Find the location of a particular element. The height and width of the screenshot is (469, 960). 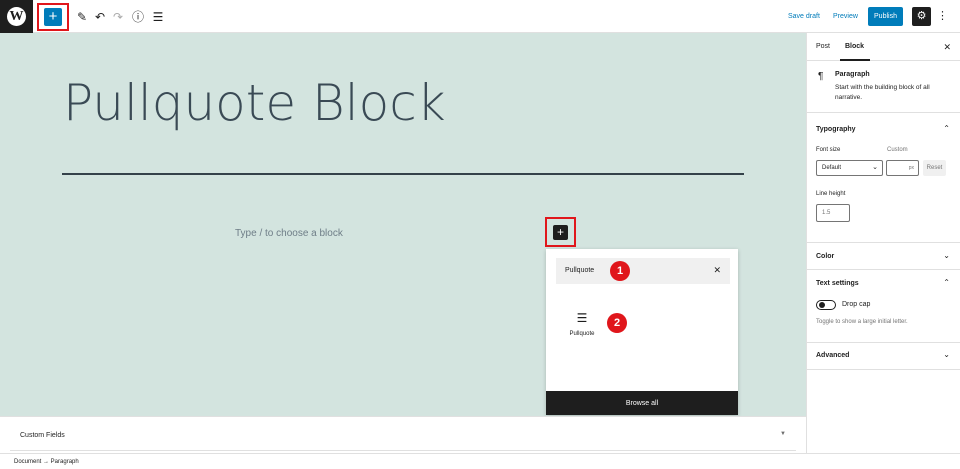

color-panel-title: Color is located at coordinates (825, 256).